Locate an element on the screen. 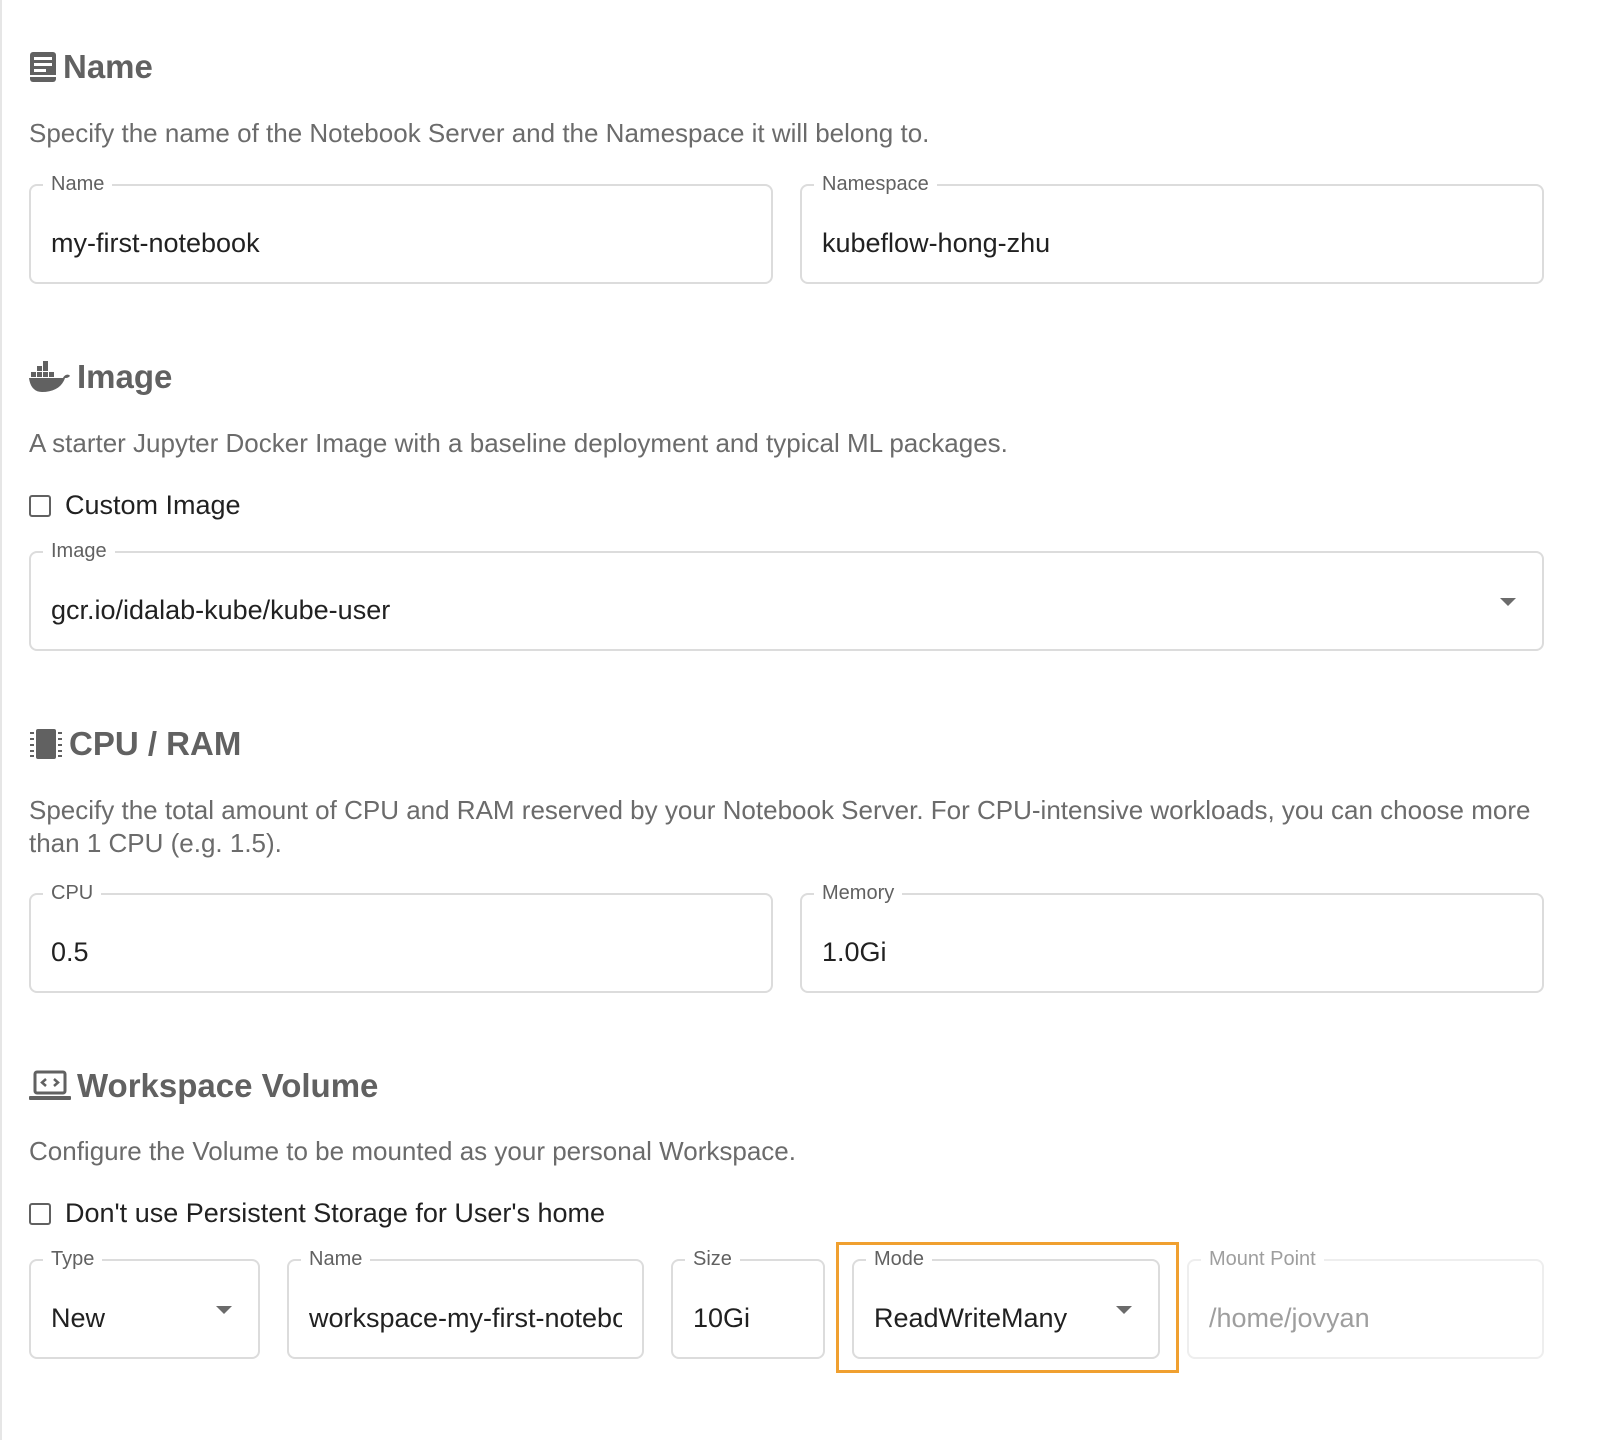 Image resolution: width=1600 pixels, height=1440 pixels. mount-point-label: Mount Point is located at coordinates (1262, 1259).